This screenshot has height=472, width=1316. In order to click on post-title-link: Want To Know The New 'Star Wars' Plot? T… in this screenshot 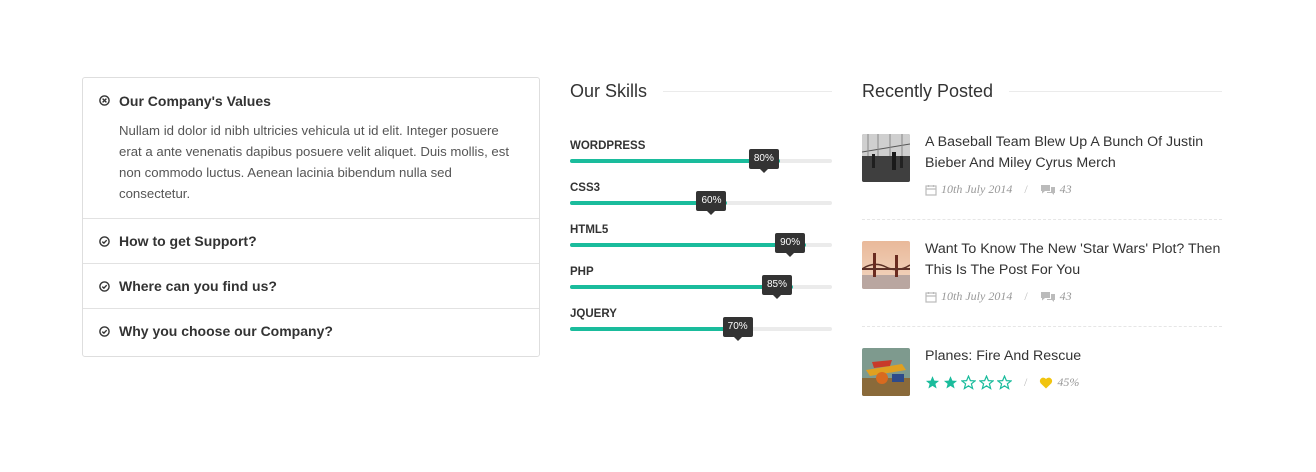, I will do `click(1073, 260)`.